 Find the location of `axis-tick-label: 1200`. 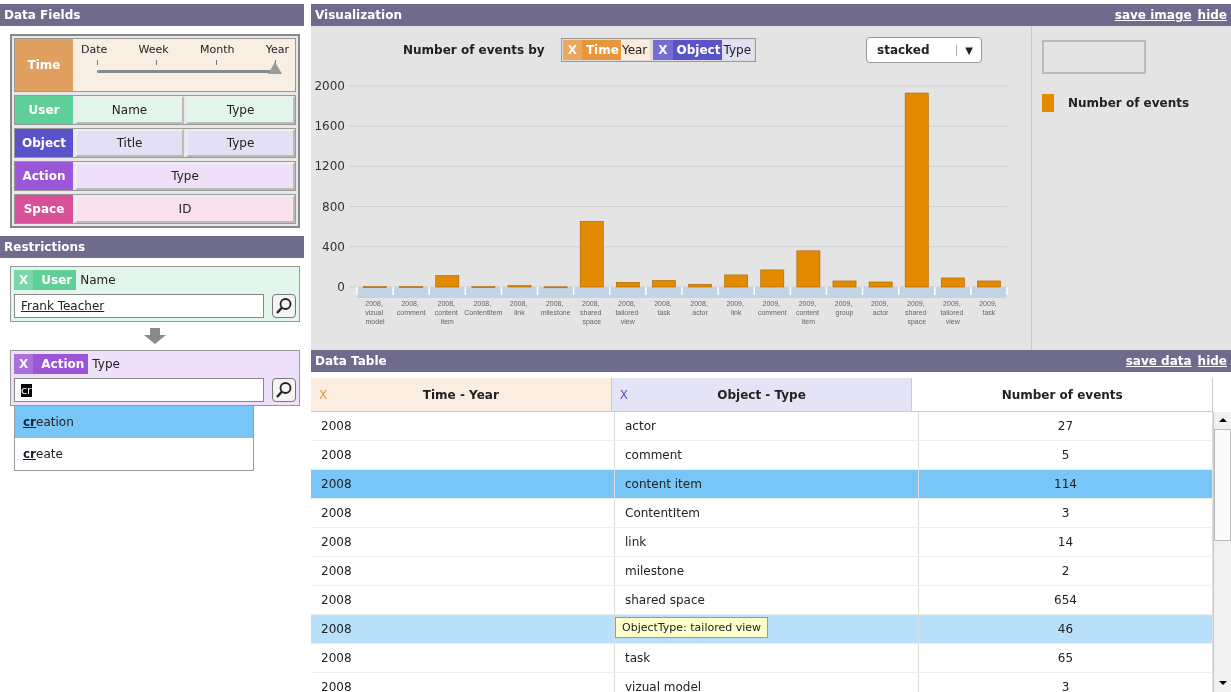

axis-tick-label: 1200 is located at coordinates (329, 166).